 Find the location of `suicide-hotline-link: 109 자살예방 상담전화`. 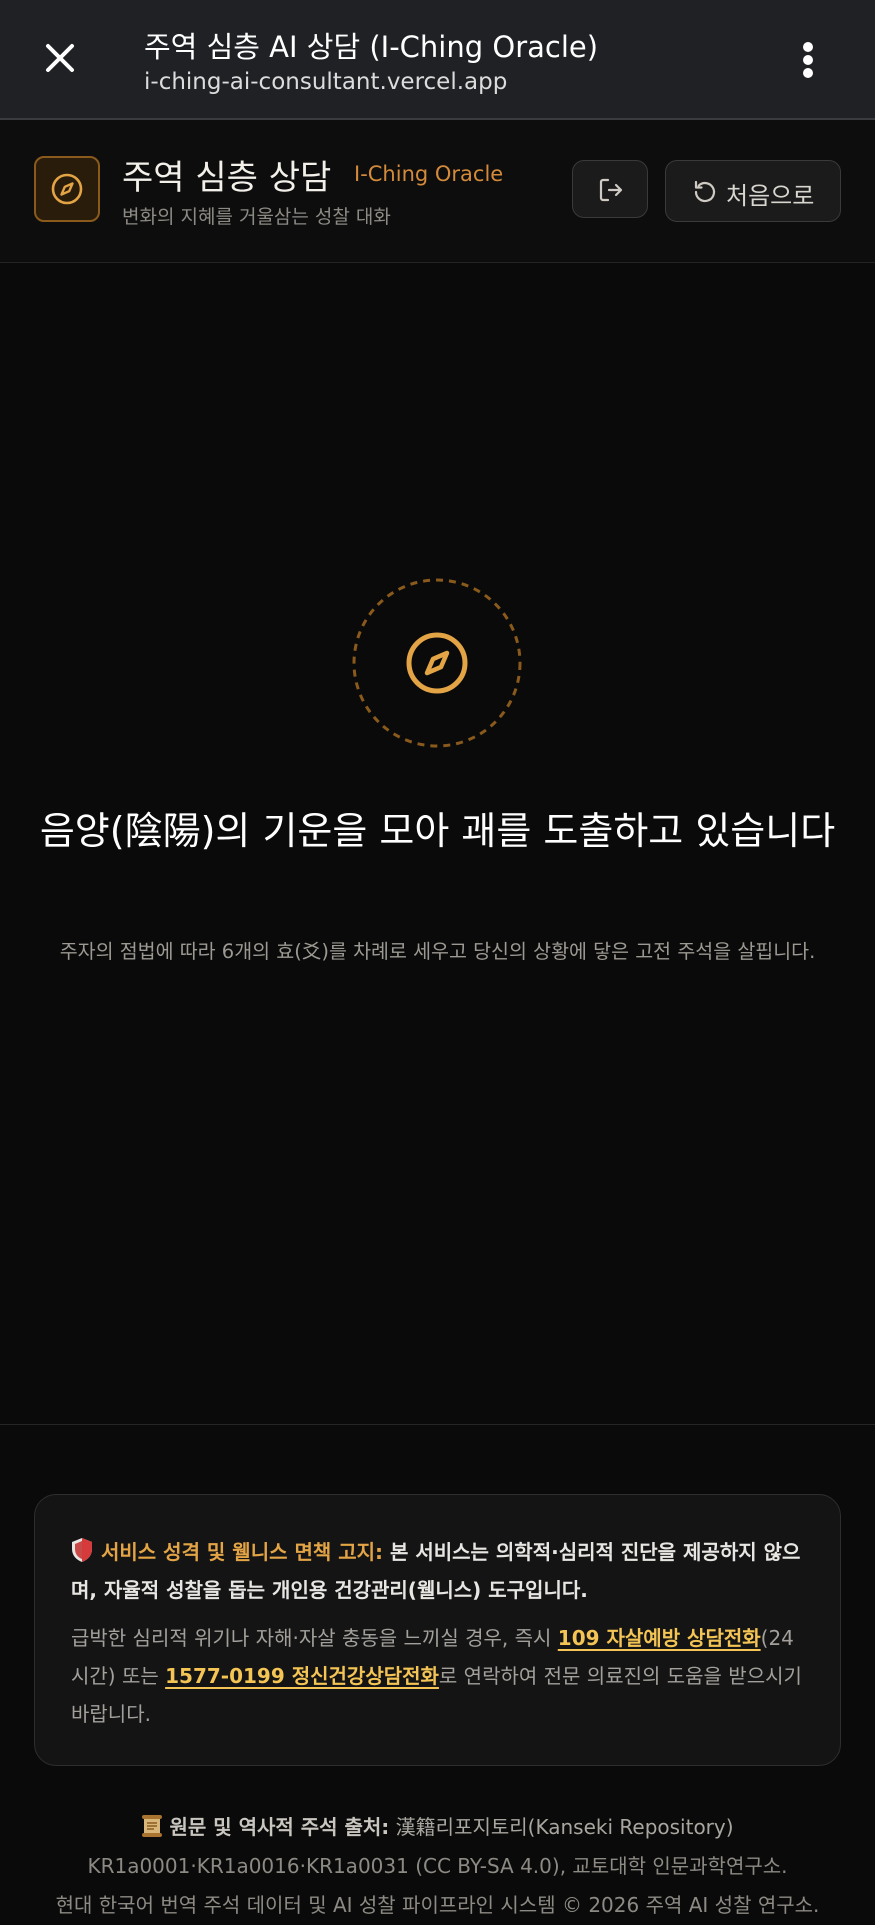

suicide-hotline-link: 109 자살예방 상담전화 is located at coordinates (659, 1638).